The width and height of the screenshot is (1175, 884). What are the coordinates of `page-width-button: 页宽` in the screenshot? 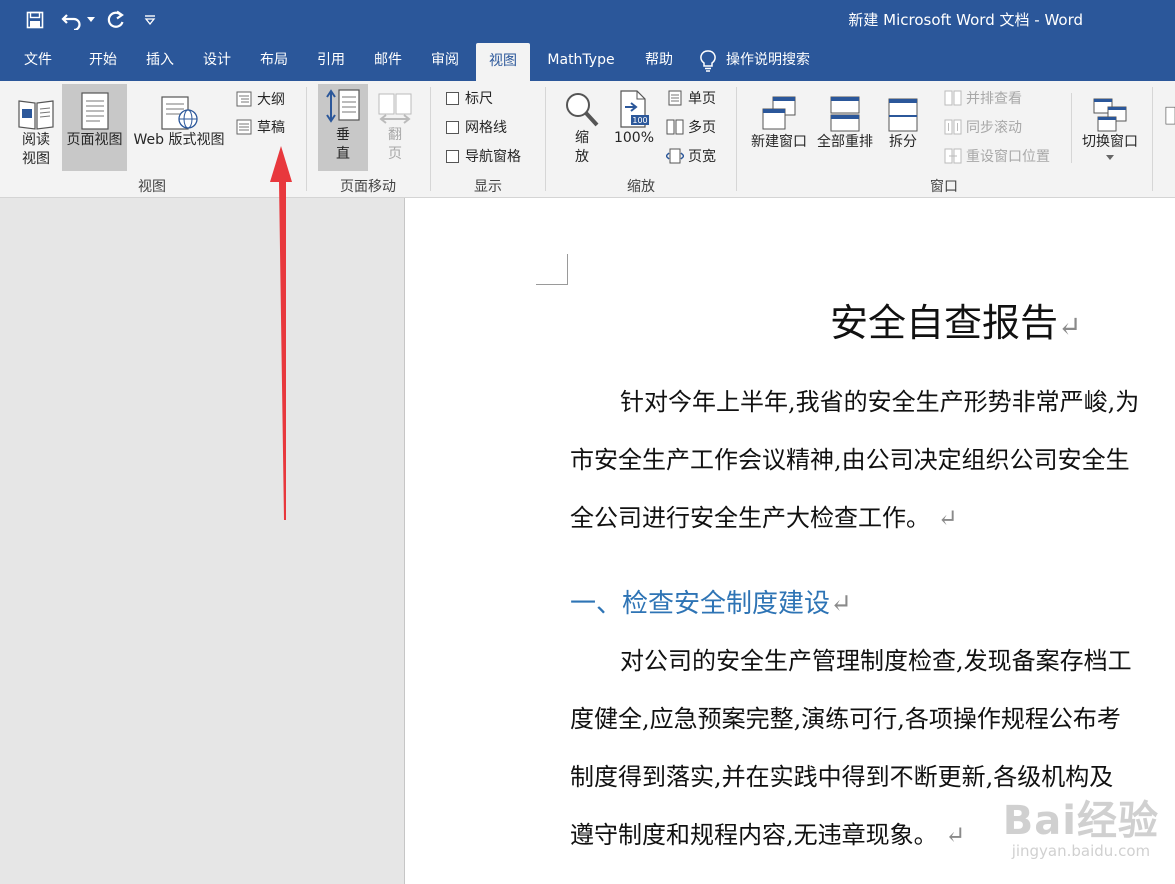 It's located at (691, 156).